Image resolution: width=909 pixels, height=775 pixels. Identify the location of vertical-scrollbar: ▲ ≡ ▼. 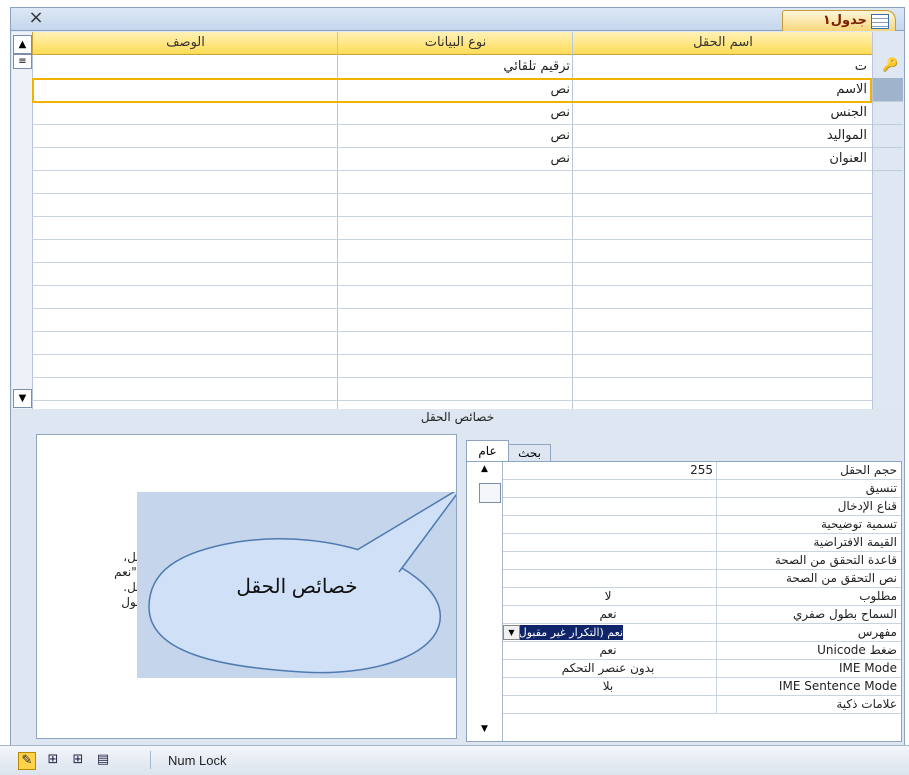
(22, 220).